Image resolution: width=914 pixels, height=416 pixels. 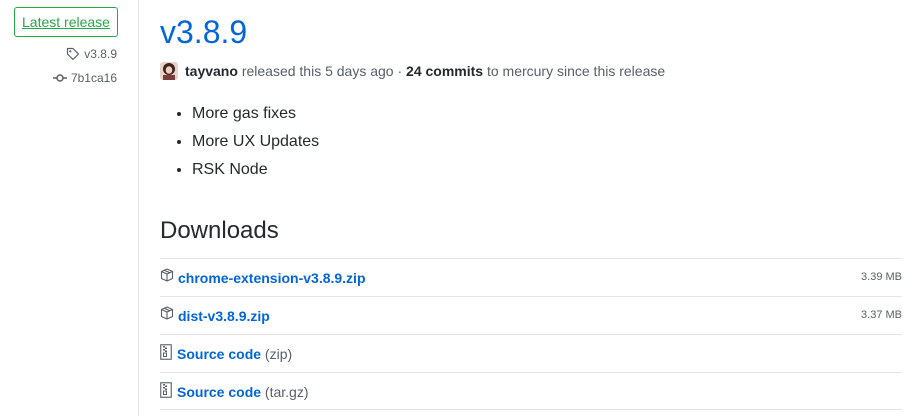 What do you see at coordinates (531, 277) in the screenshot?
I see `download-row: chrome-extension-v3.8.9.zip 3.39 MB` at bounding box center [531, 277].